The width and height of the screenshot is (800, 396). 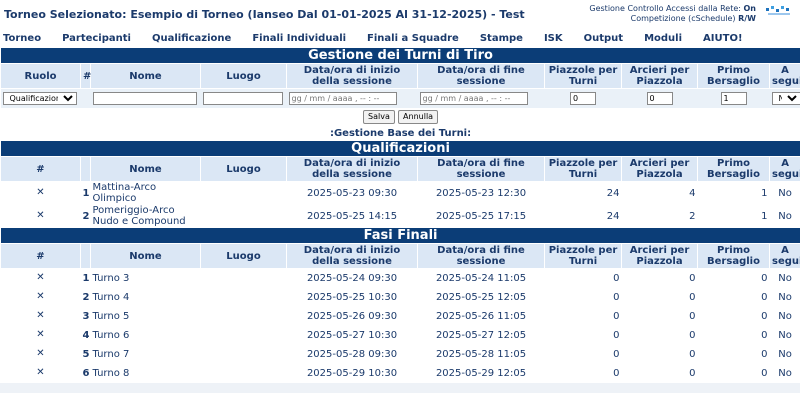 What do you see at coordinates (400, 149) in the screenshot?
I see `qualifications-title: Qualificazioni` at bounding box center [400, 149].